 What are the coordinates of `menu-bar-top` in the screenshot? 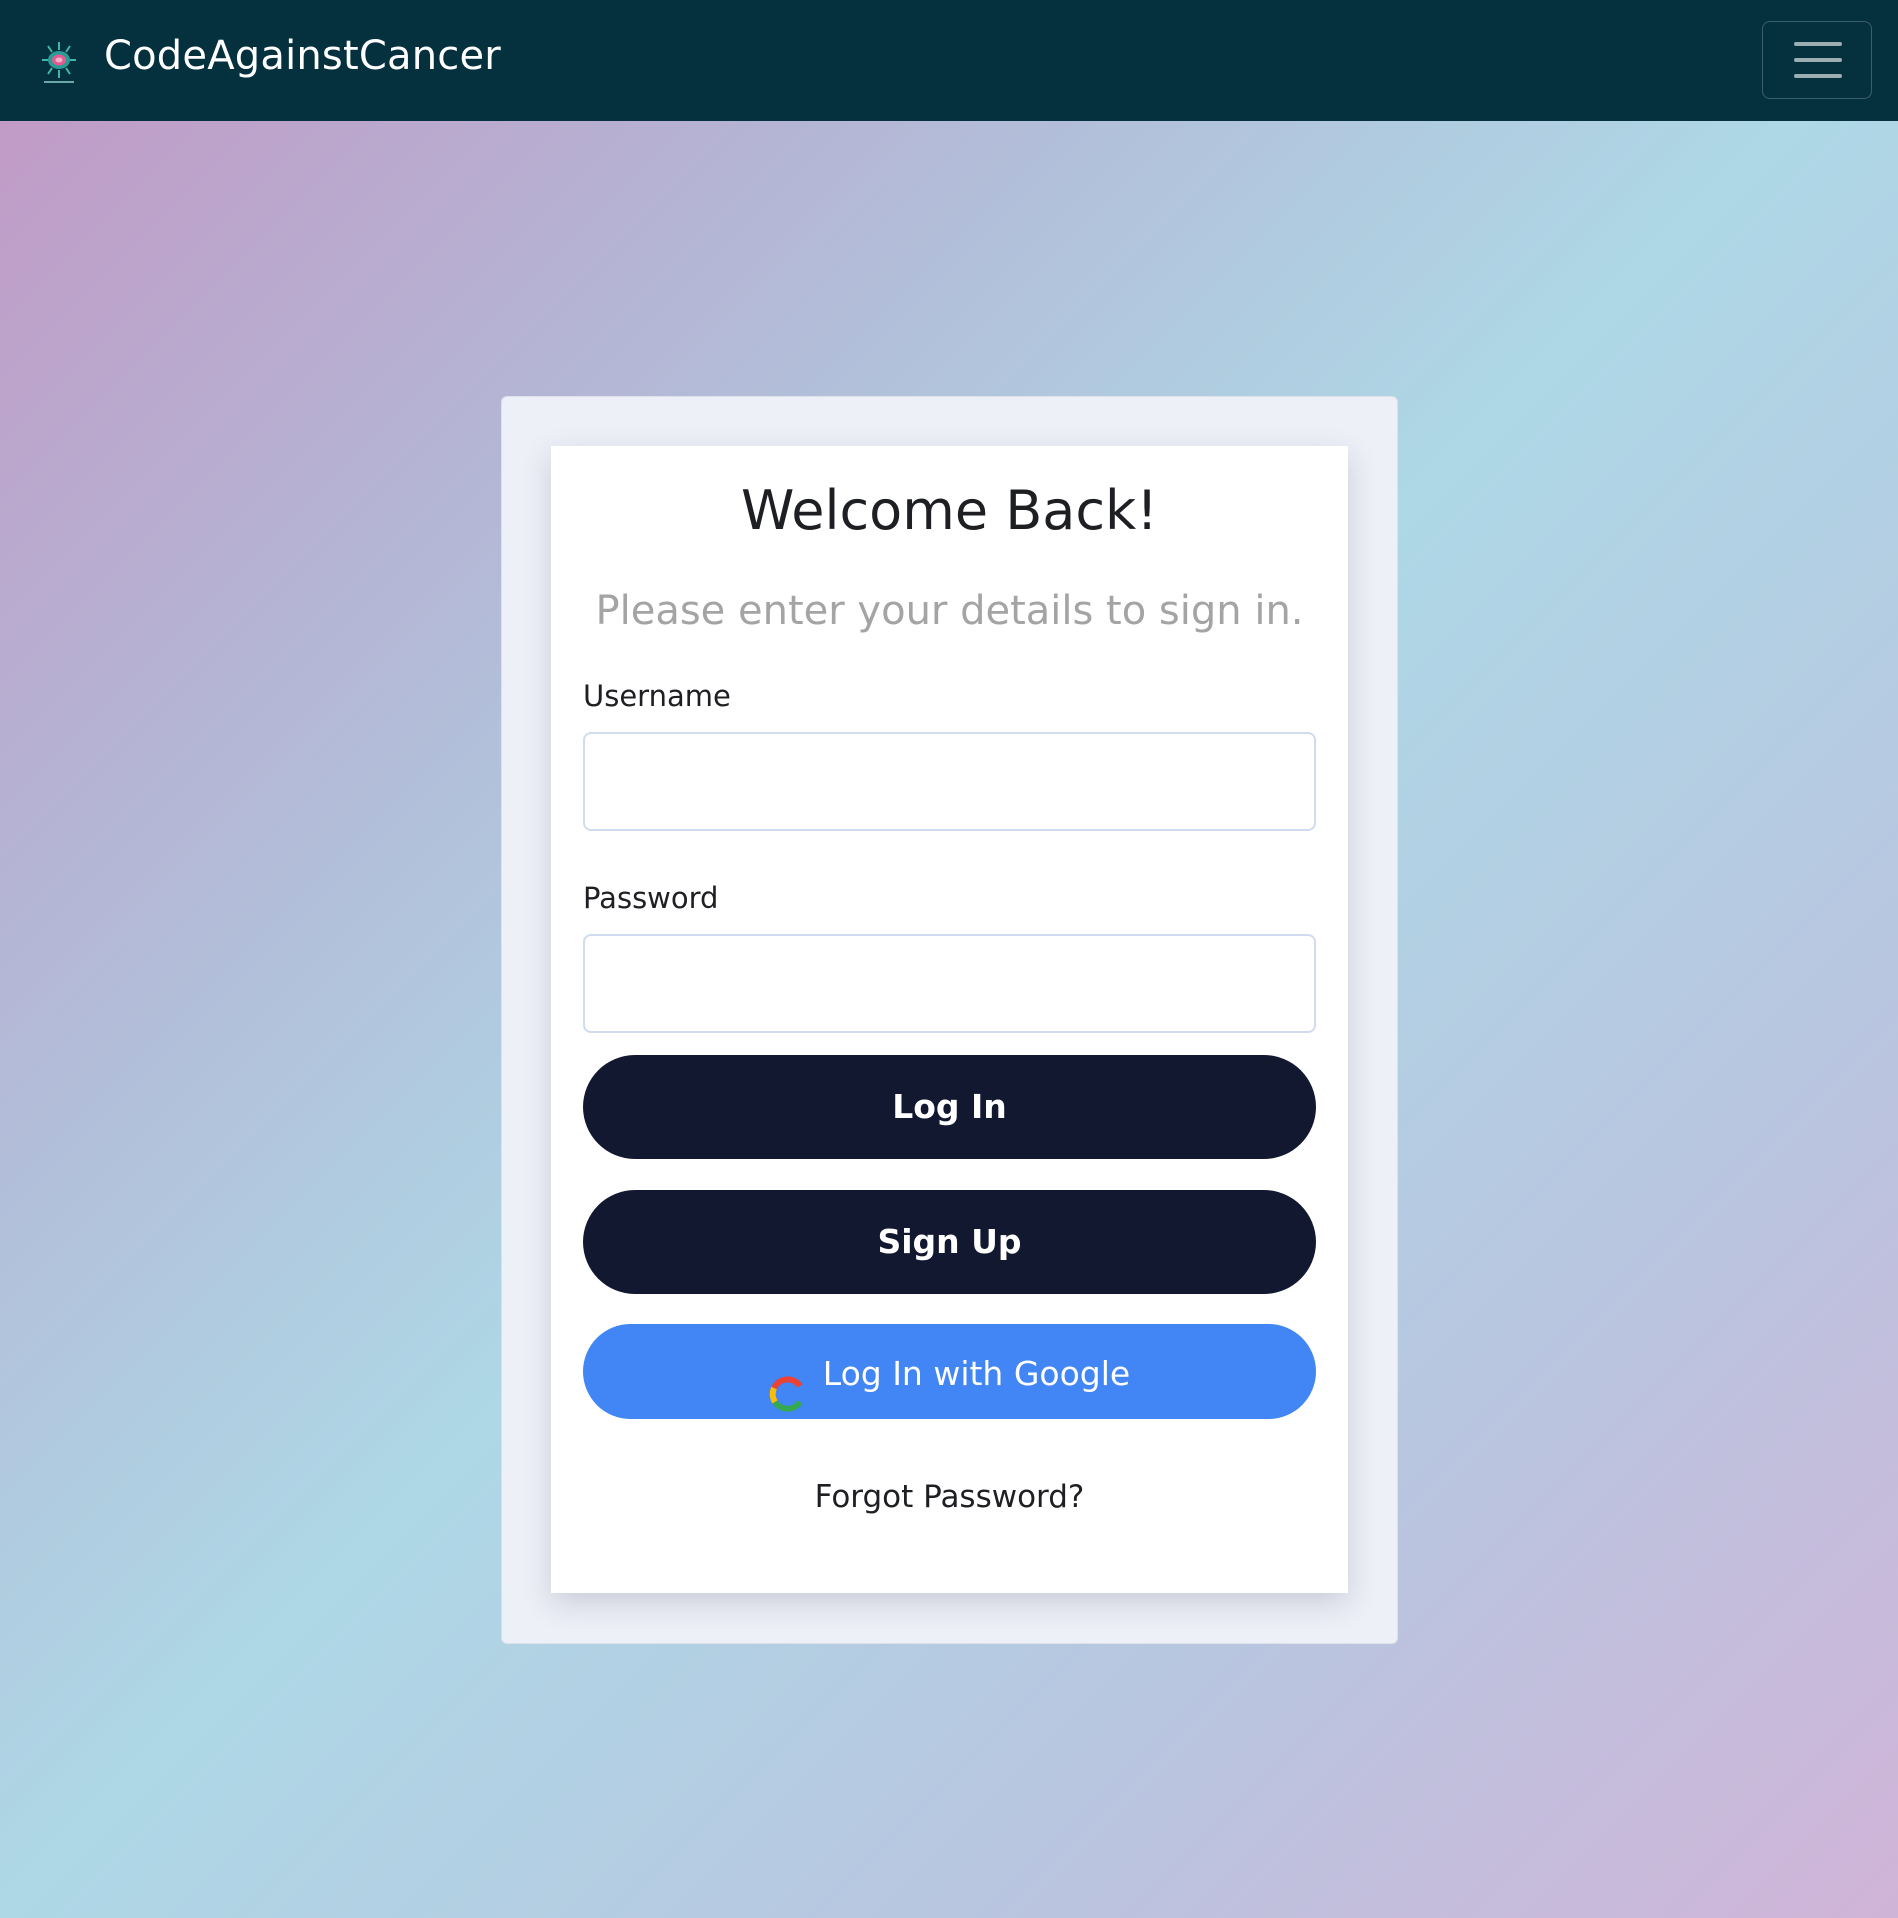 It's located at (1818, 44).